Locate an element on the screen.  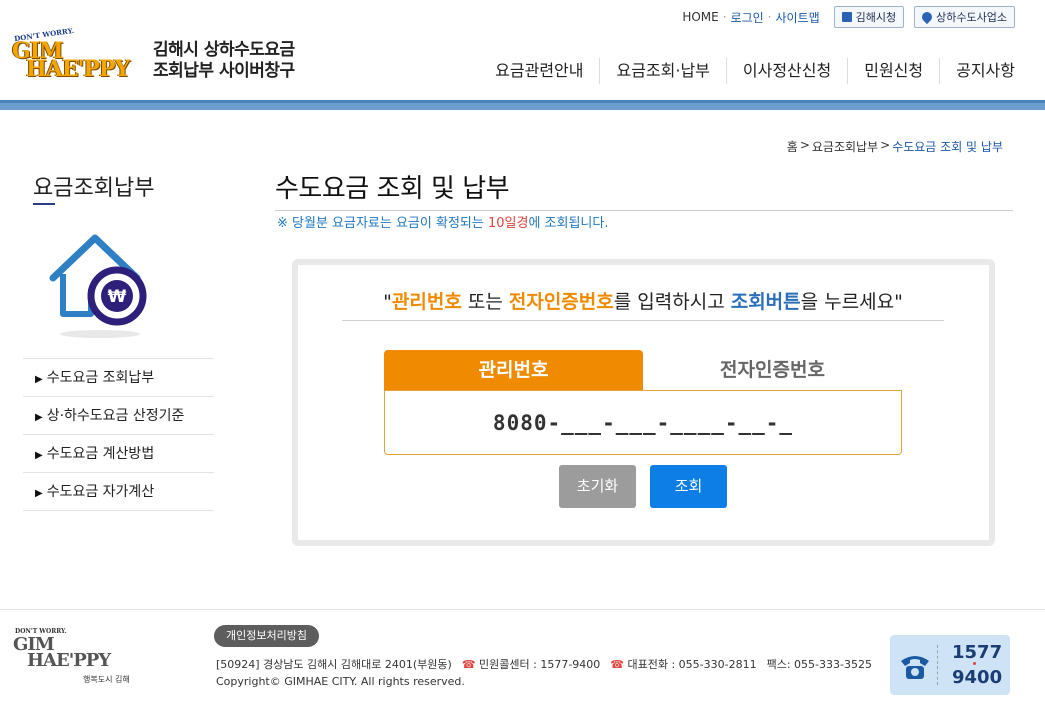
sidebar-item-fee-criteria: ▶ 상·하수도요금 산정기준 is located at coordinates (118, 416).